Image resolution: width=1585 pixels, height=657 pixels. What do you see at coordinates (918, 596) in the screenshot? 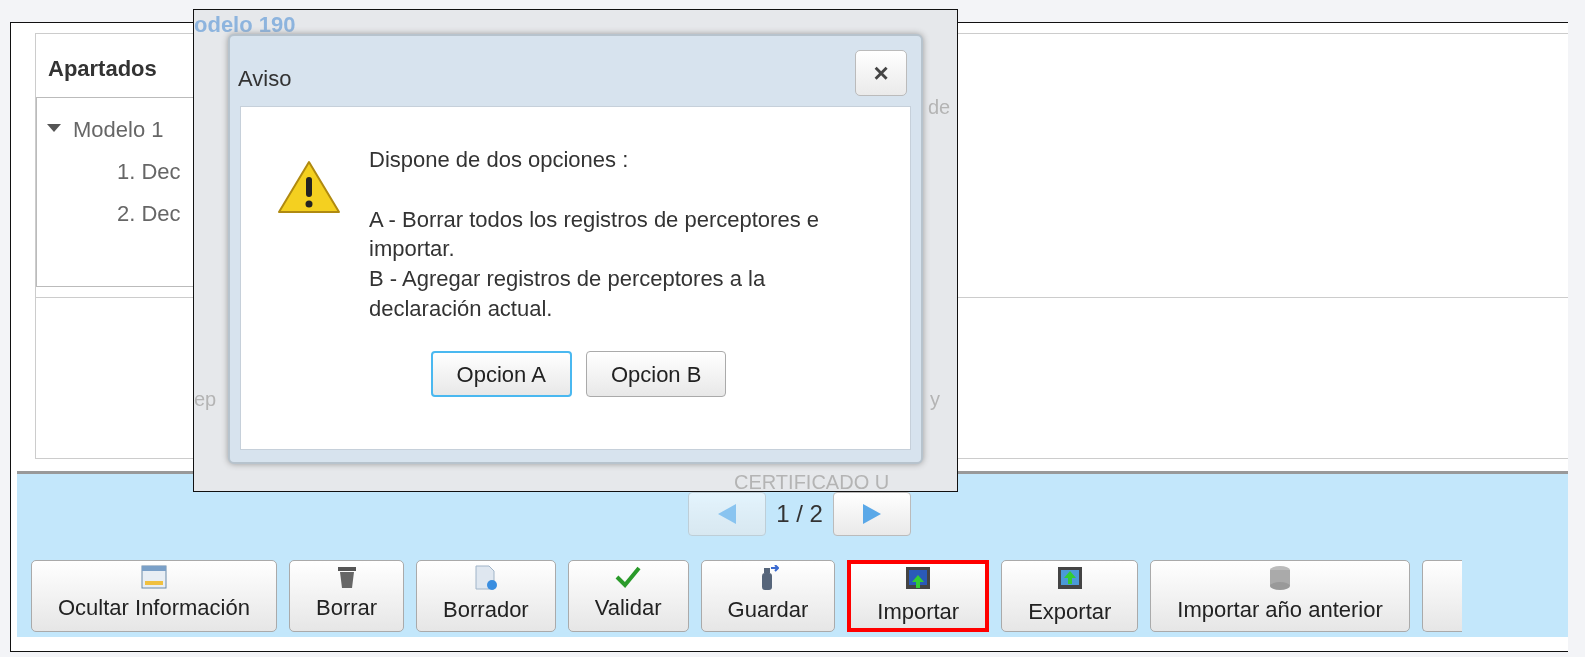
I see `toolbar-button: Importar` at bounding box center [918, 596].